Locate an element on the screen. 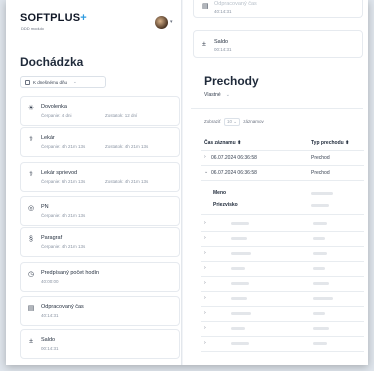  paragraph-icon: § is located at coordinates (31, 239).